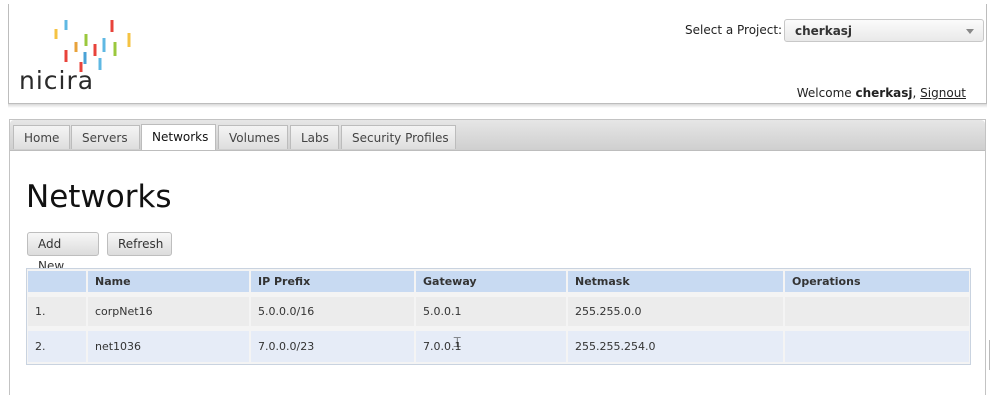  I want to click on add-new-button: Add New, so click(63, 252).